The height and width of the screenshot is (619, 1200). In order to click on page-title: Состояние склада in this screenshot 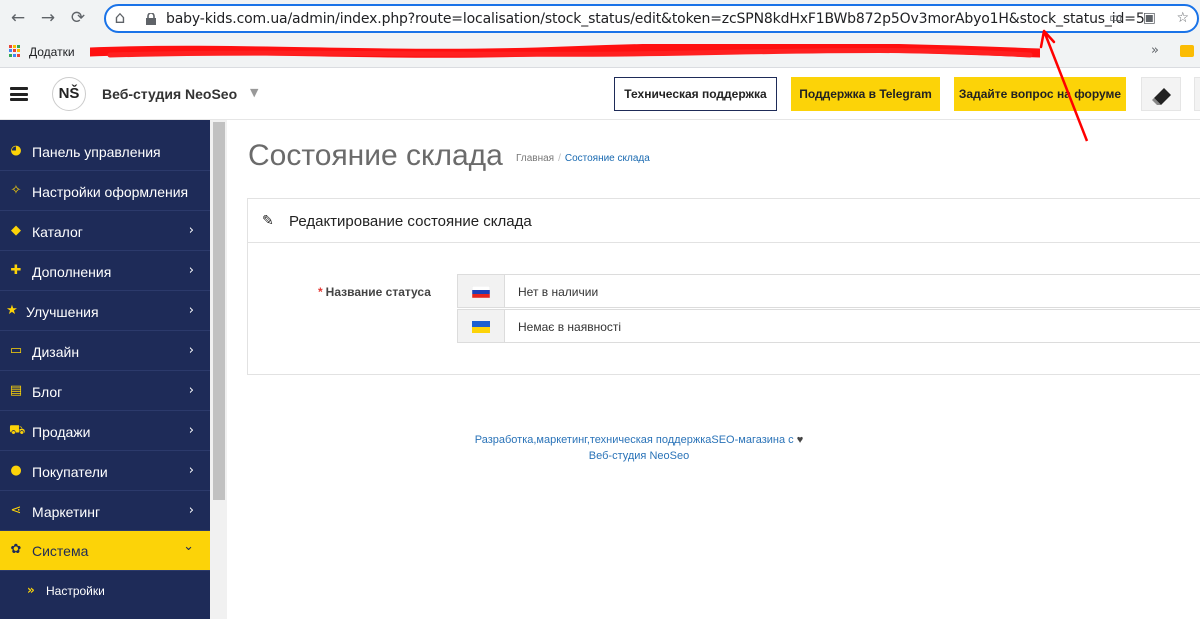, I will do `click(375, 155)`.